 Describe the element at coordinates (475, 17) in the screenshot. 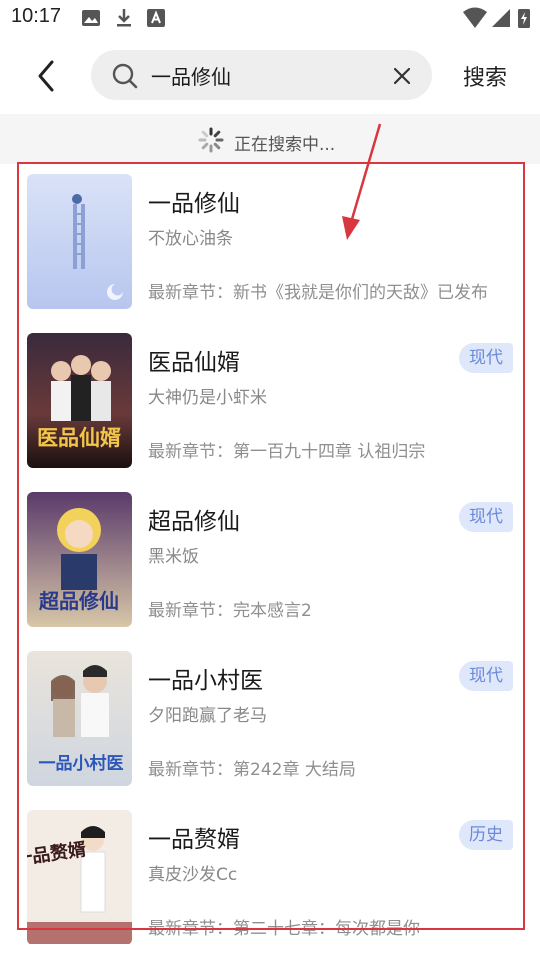

I see `wifi-icon` at that location.